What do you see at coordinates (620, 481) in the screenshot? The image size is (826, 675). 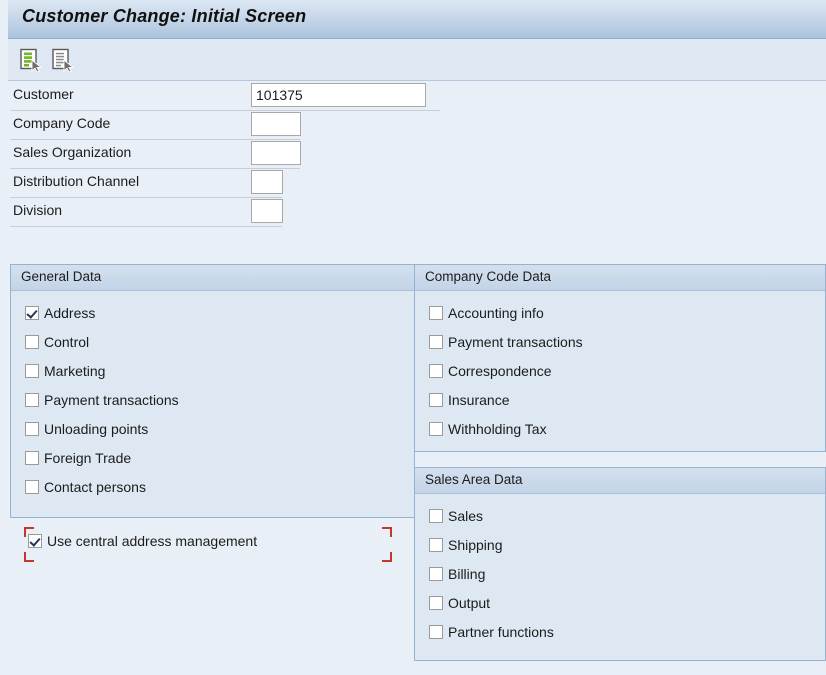 I see `panel-sales-area-data-header: Sales Area Data` at bounding box center [620, 481].